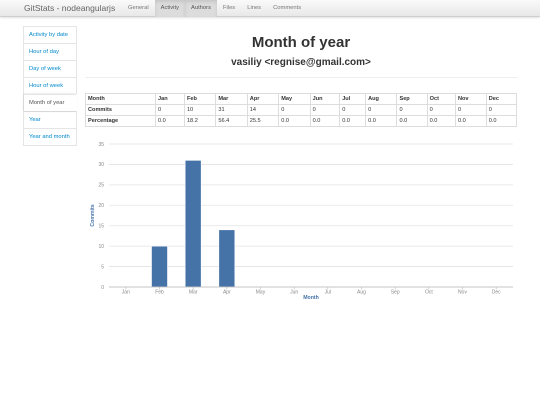 The height and width of the screenshot is (405, 540). I want to click on table-cell: 14, so click(263, 110).